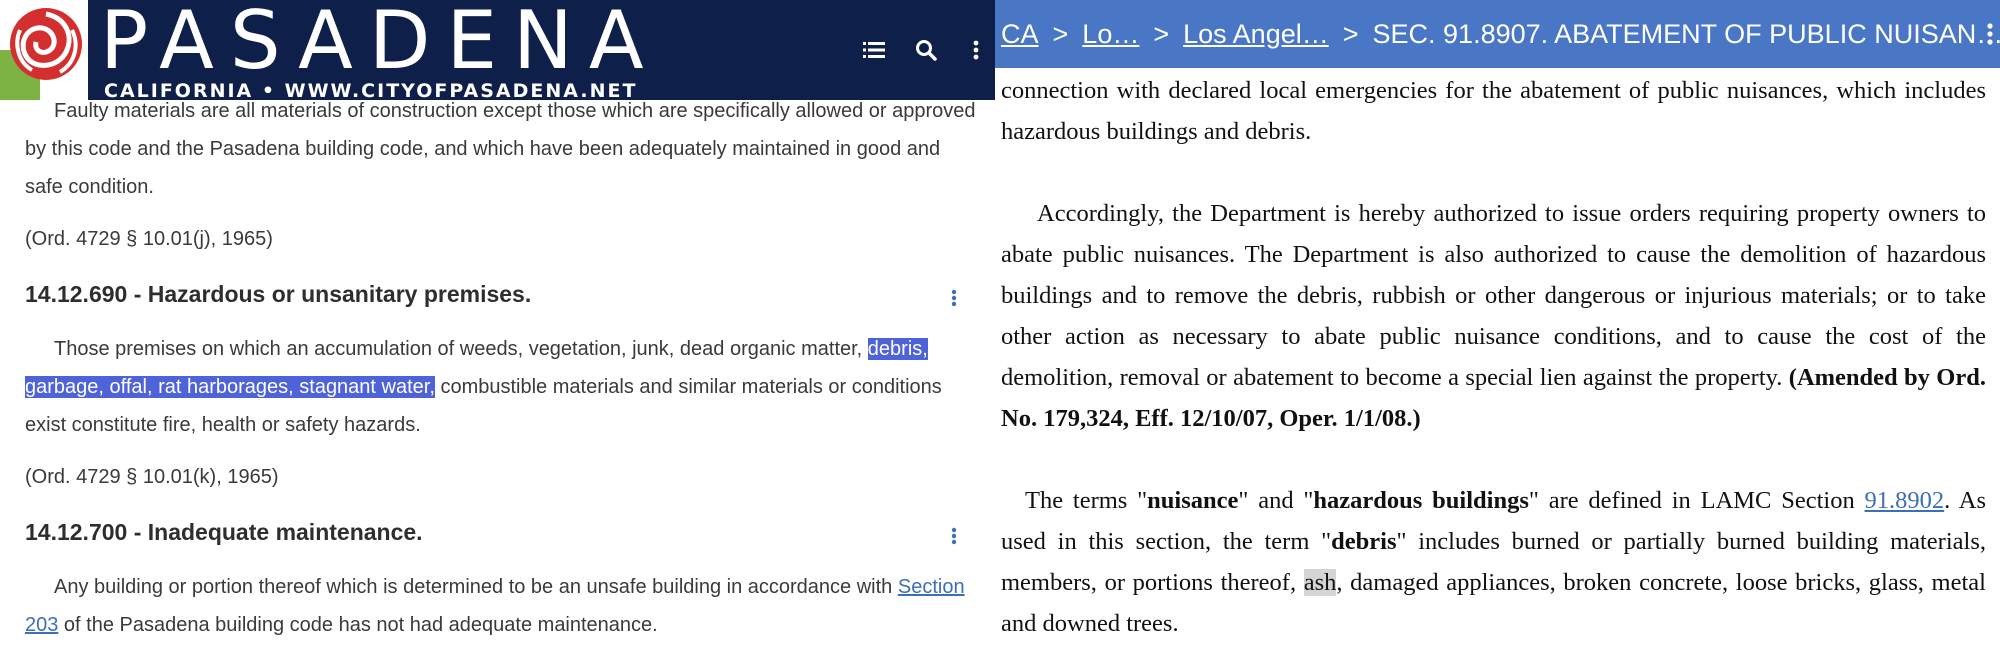 The width and height of the screenshot is (2000, 665). What do you see at coordinates (149, 239) in the screenshot?
I see `intro-citation: (Ord. 4729 § 10.01(j), 1965)` at bounding box center [149, 239].